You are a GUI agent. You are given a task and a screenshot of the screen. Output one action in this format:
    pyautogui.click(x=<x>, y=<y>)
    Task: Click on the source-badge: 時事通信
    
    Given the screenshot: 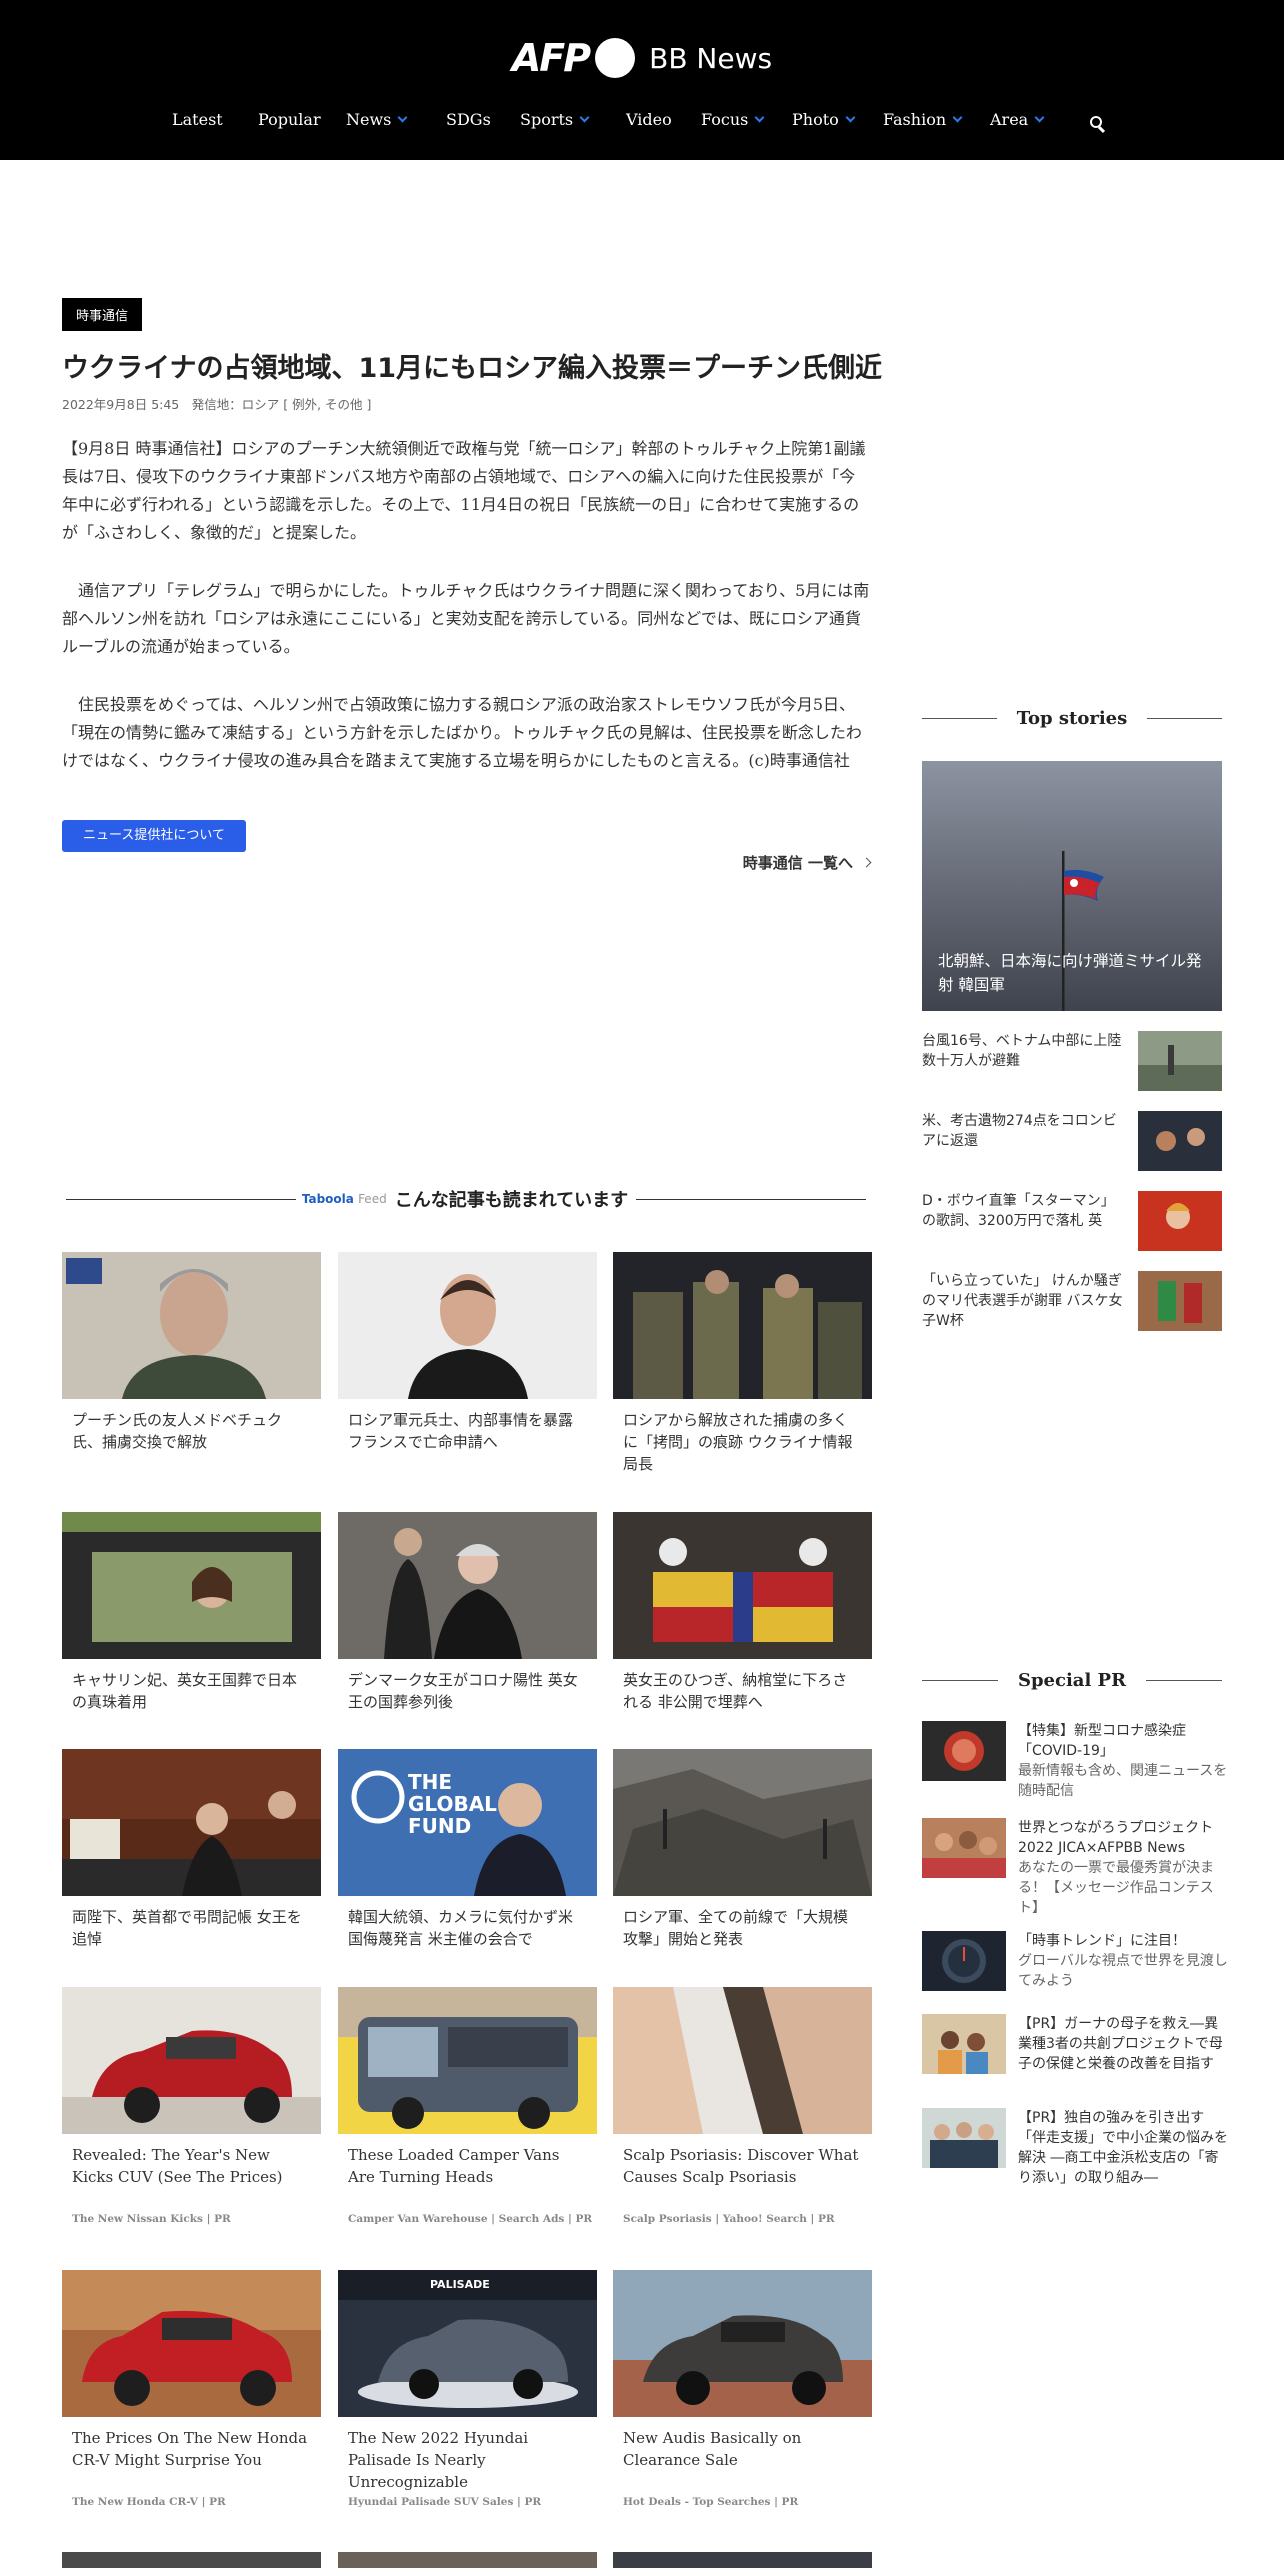 What is the action you would take?
    pyautogui.click(x=102, y=314)
    